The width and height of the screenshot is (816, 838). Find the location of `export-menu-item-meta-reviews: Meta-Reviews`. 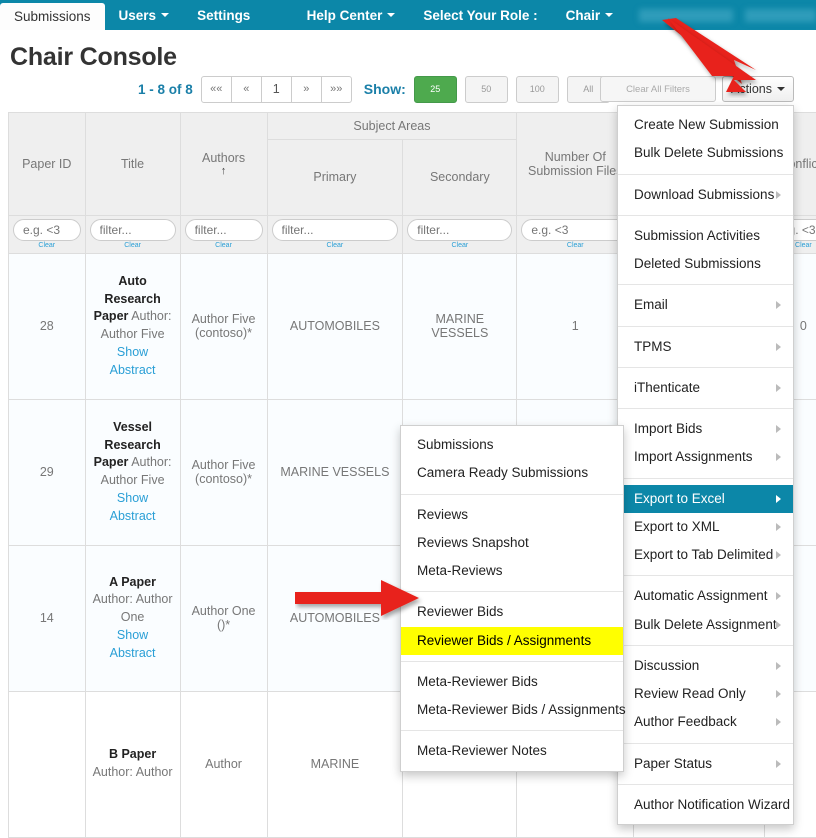

export-menu-item-meta-reviews: Meta-Reviews is located at coordinates (512, 571).